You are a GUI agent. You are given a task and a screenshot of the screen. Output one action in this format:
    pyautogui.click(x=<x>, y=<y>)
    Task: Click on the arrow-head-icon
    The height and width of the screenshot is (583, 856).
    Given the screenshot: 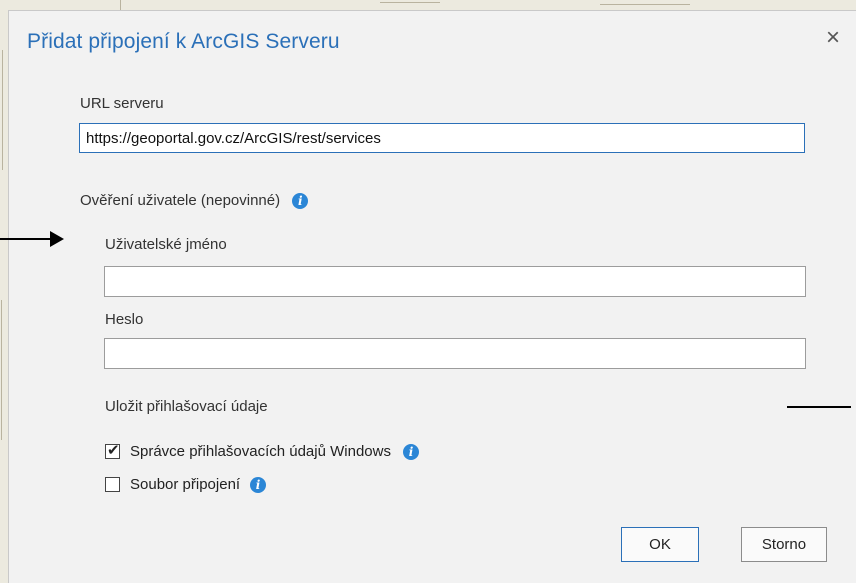 What is the action you would take?
    pyautogui.click(x=57, y=239)
    